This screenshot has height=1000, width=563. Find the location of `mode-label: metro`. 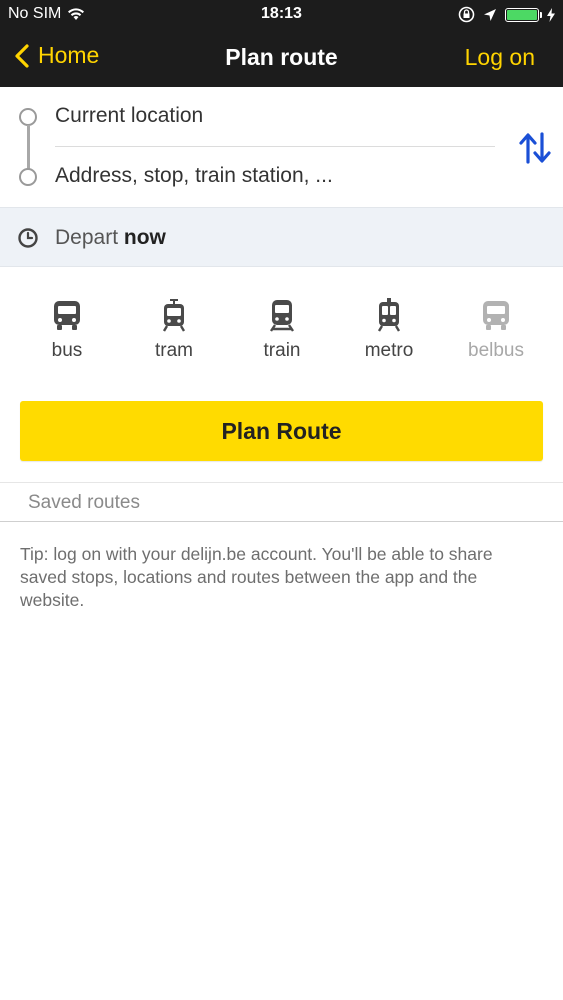

mode-label: metro is located at coordinates (389, 350).